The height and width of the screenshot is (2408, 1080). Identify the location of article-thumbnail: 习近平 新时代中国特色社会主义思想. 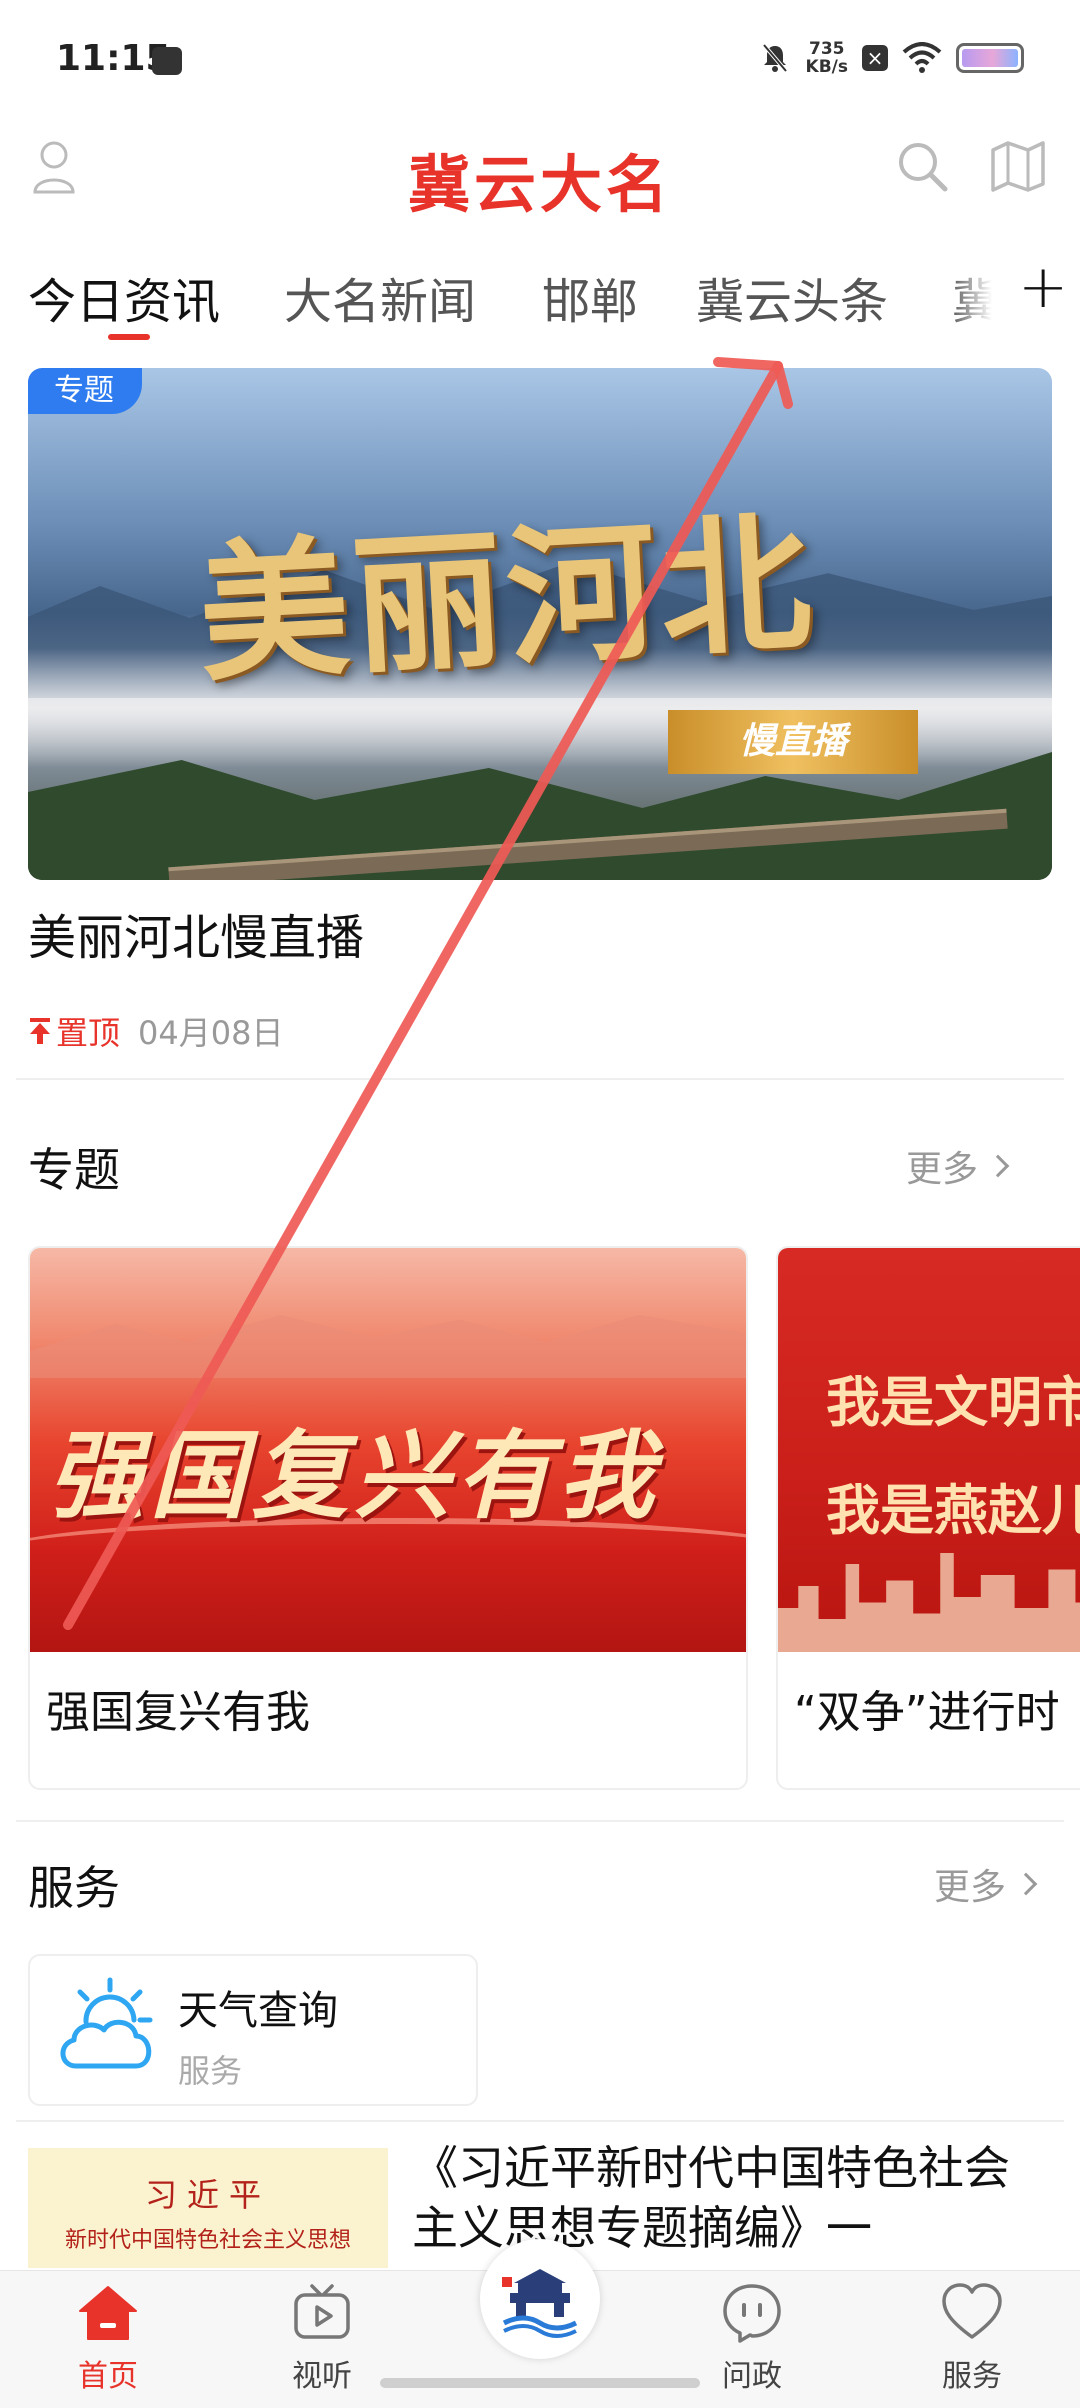
(208, 2208).